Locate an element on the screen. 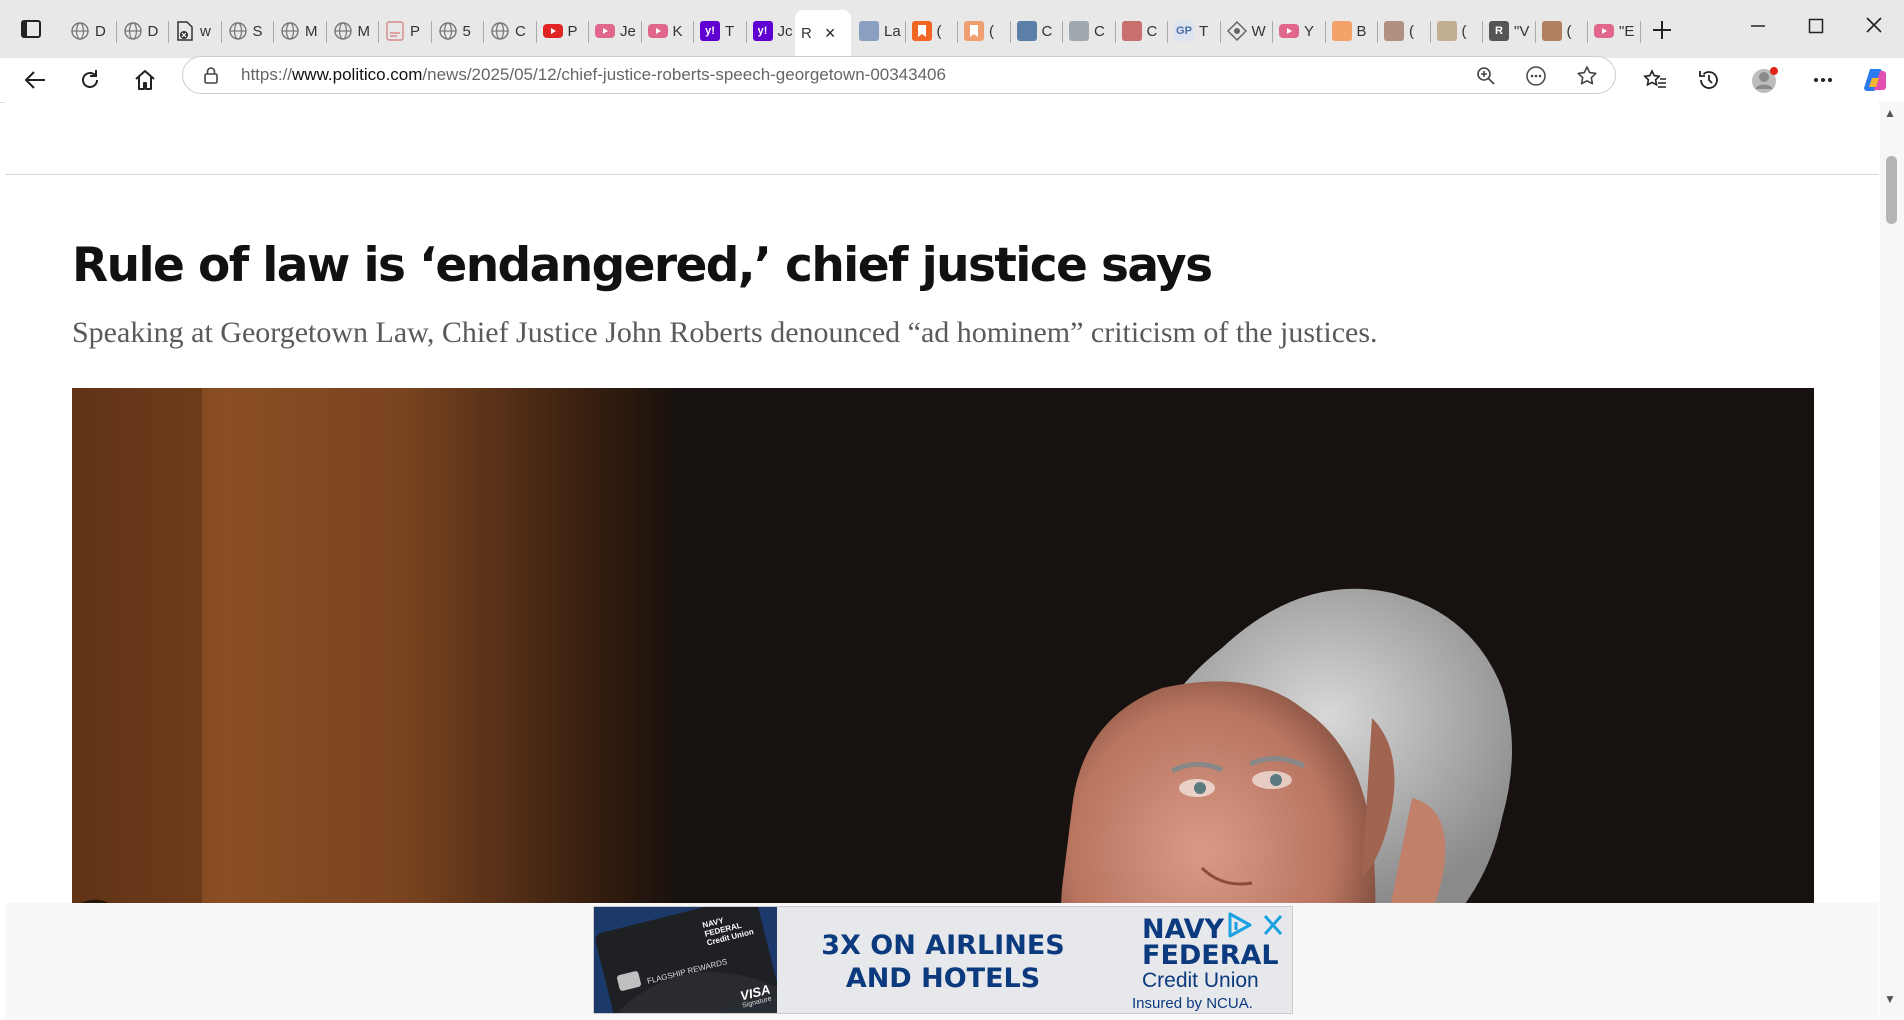 The height and width of the screenshot is (1020, 1904). square-icon is located at coordinates (1026, 31).